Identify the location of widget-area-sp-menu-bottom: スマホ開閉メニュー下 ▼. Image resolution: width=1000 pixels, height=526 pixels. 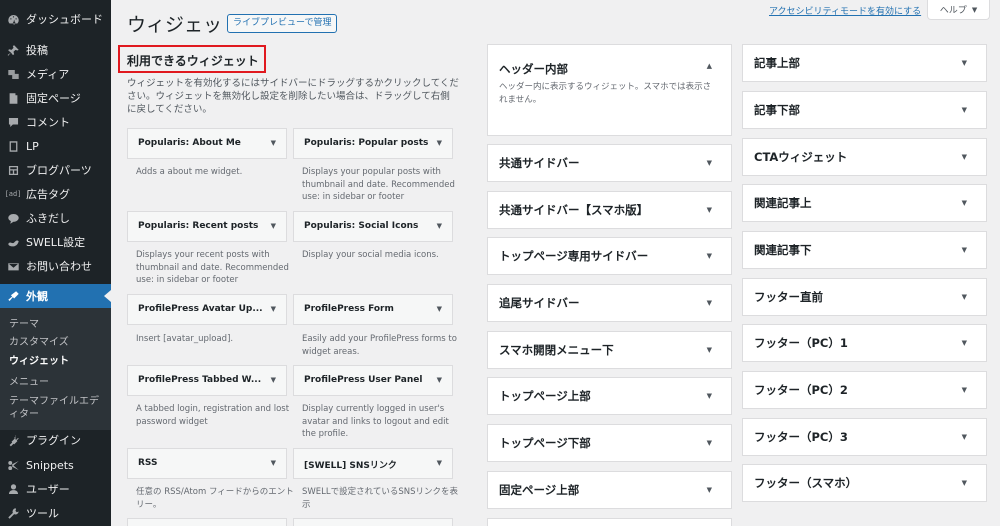
(609, 350).